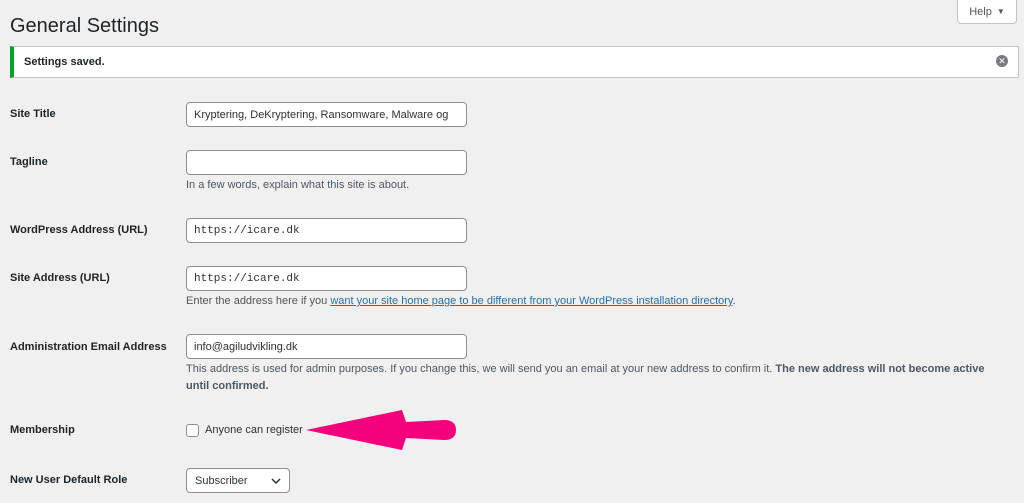 This screenshot has height=503, width=1024. I want to click on close-circle-icon: ✕, so click(1002, 61).